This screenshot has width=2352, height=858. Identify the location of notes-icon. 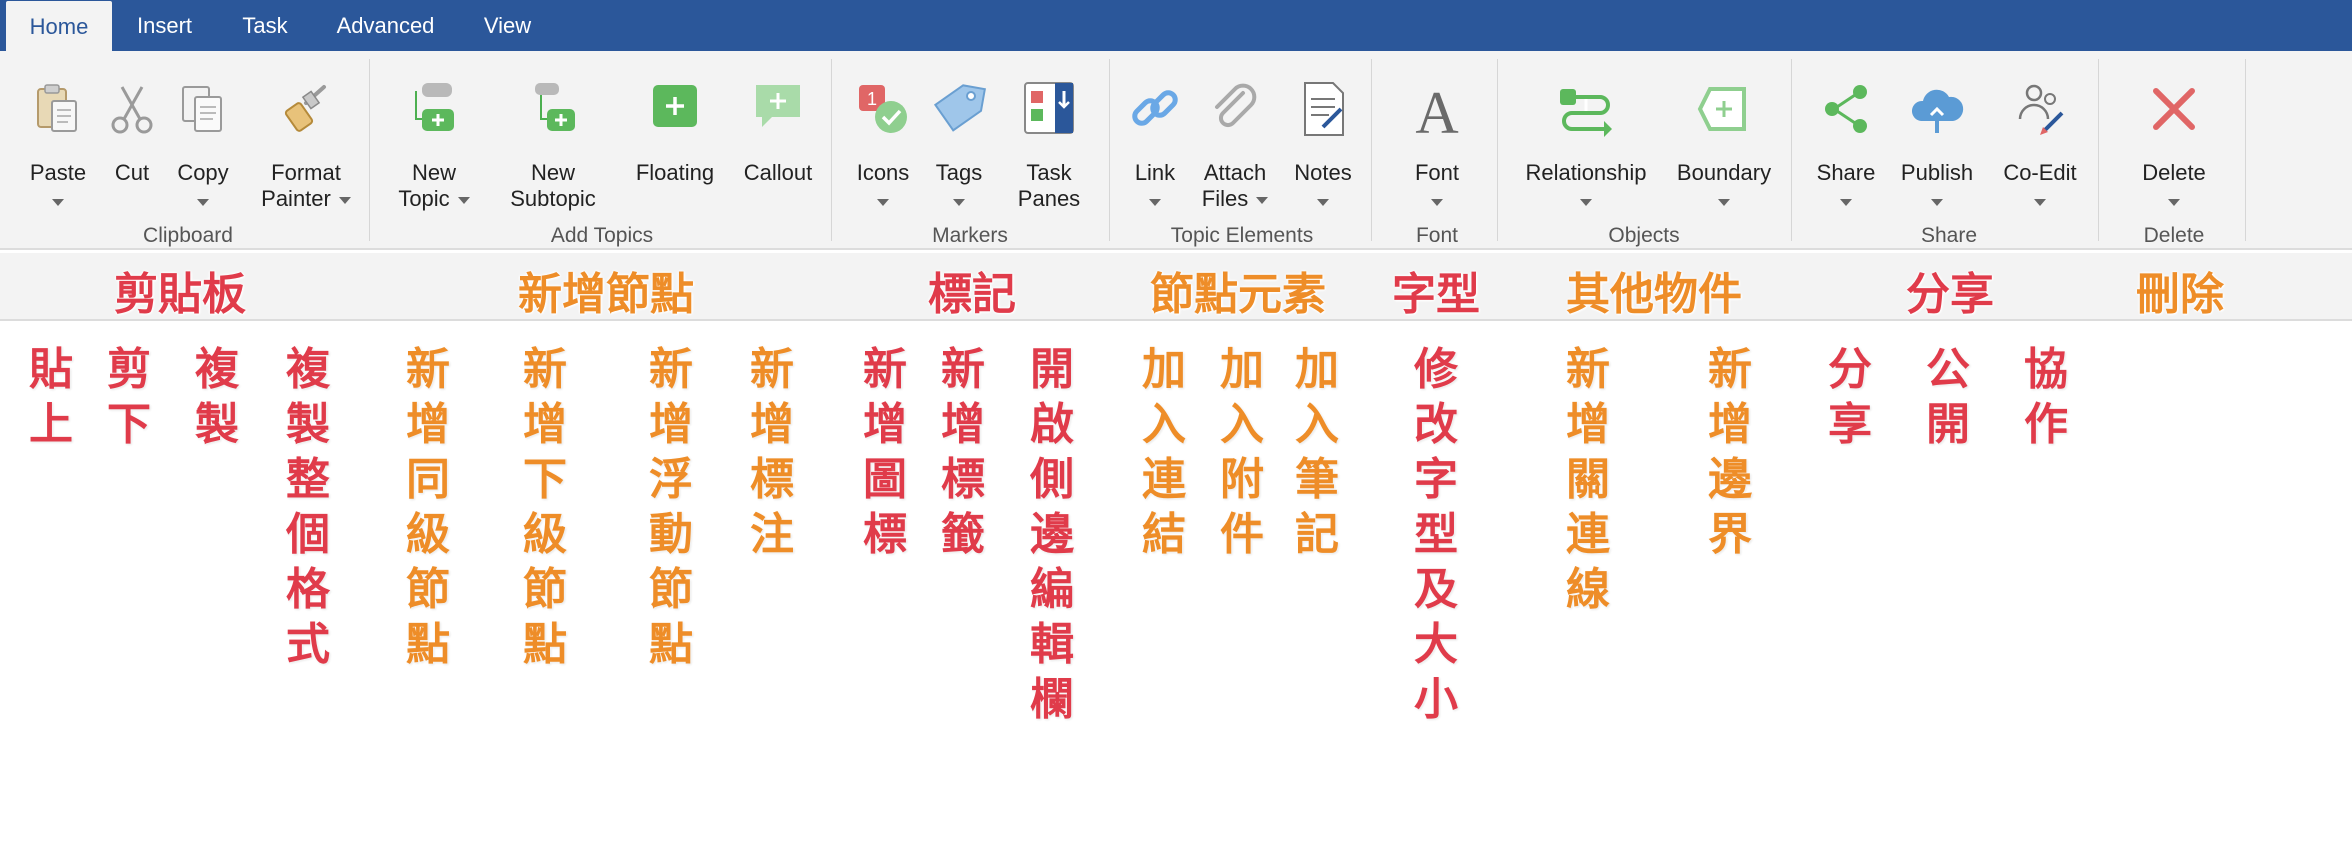
(1324, 109).